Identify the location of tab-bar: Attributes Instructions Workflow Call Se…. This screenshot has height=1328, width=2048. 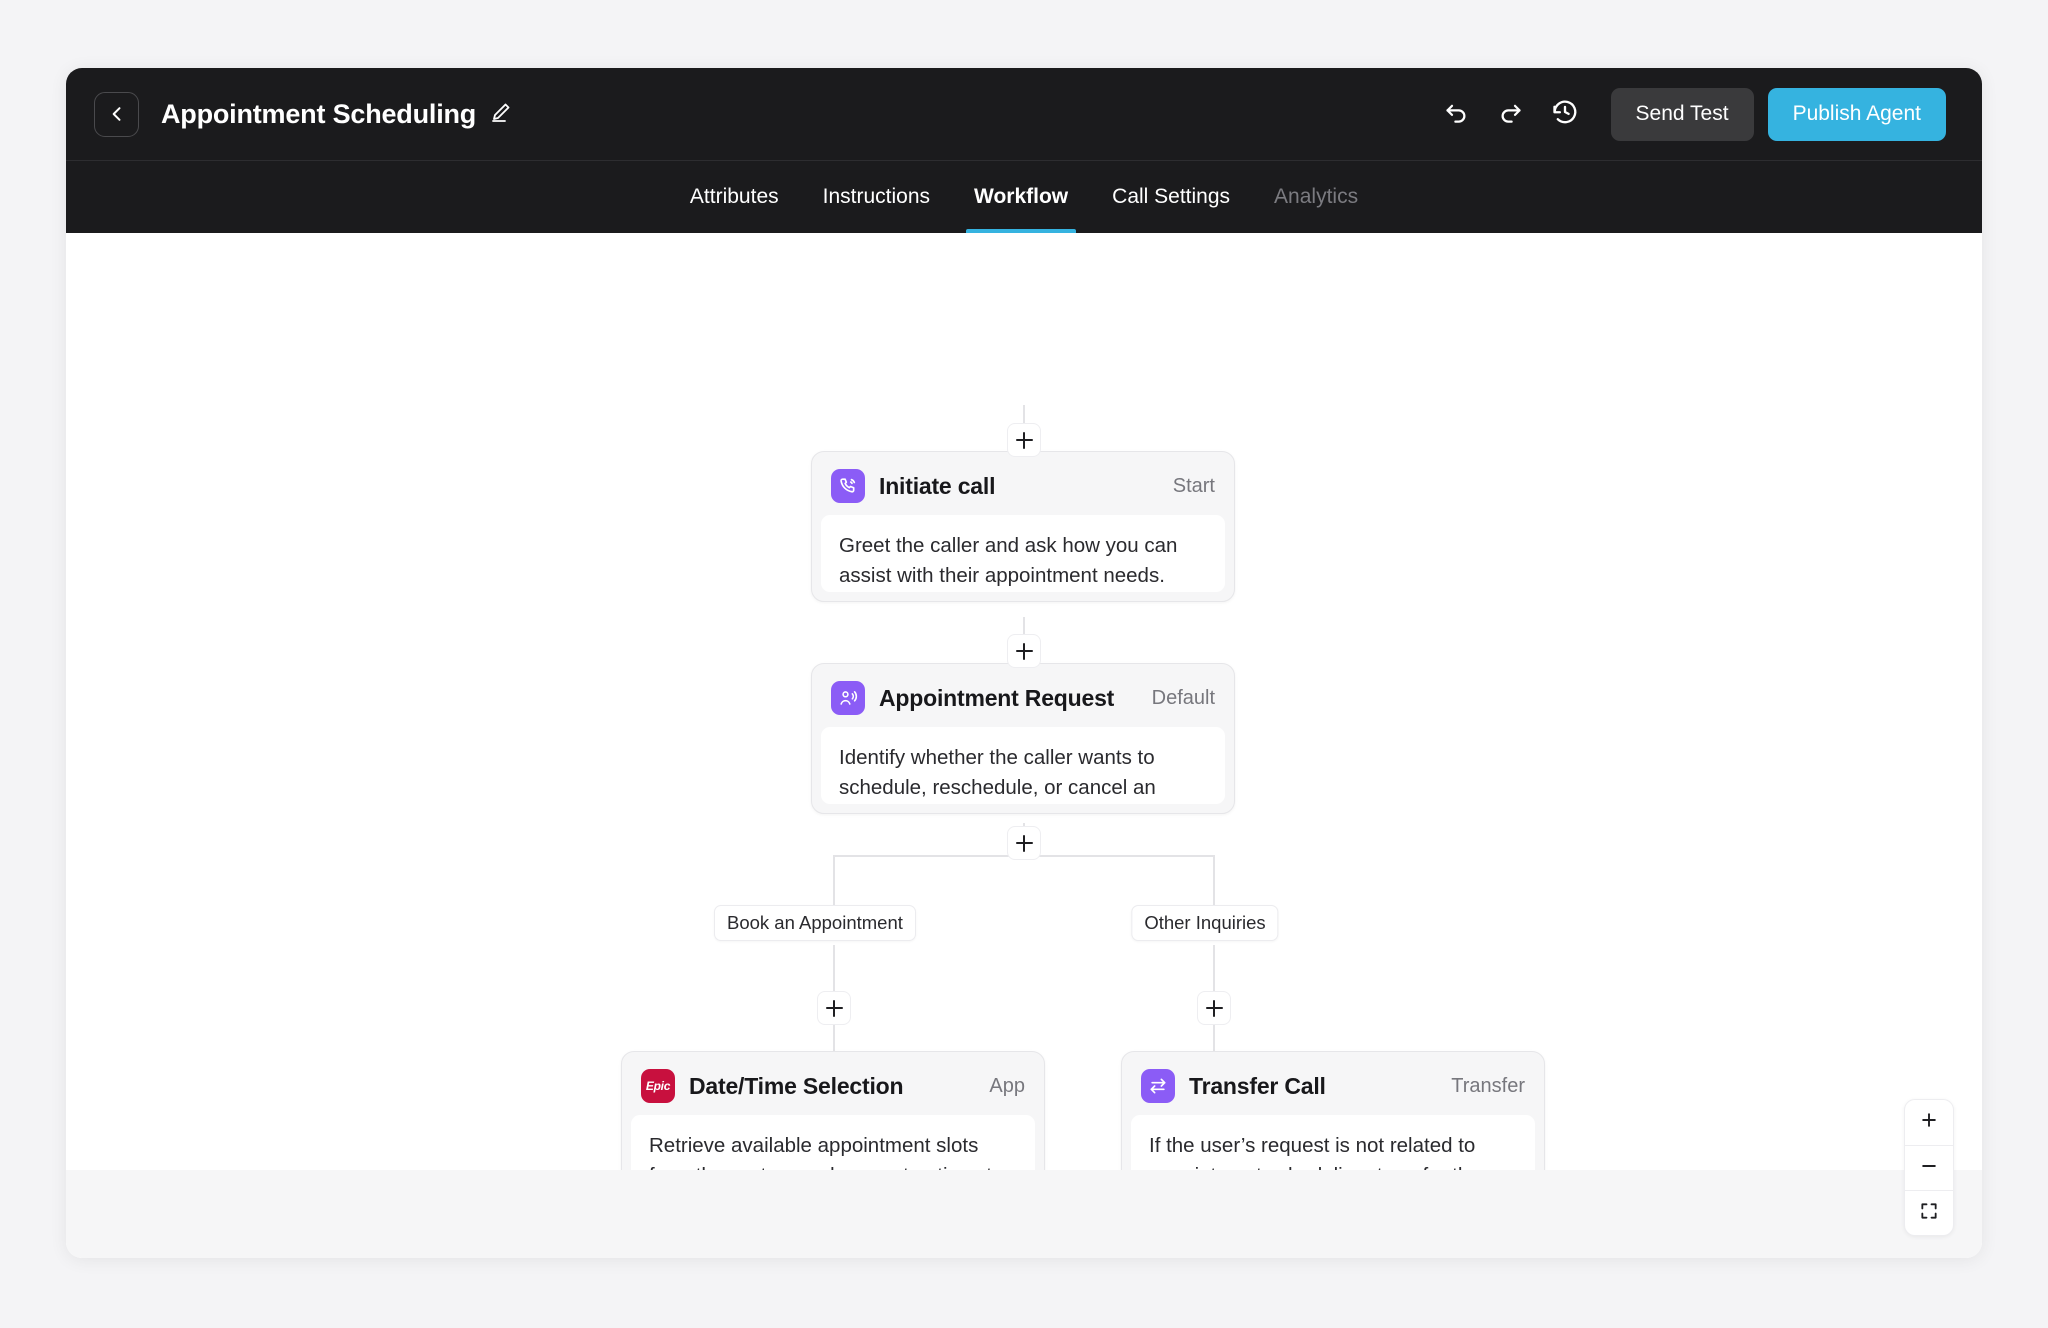
(1024, 196).